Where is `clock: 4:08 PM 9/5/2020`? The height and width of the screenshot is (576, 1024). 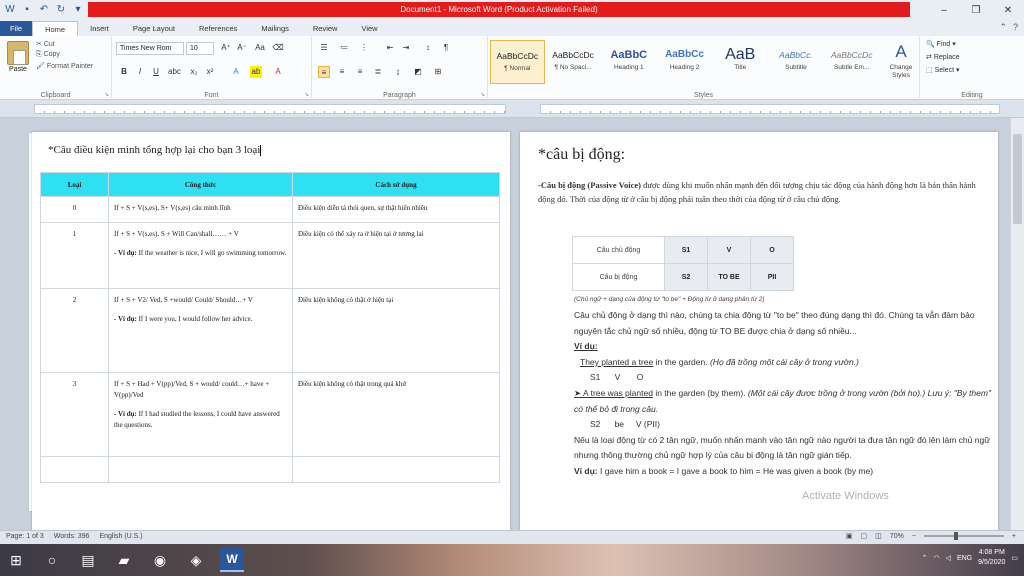
clock: 4:08 PM 9/5/2020 is located at coordinates (991, 558).